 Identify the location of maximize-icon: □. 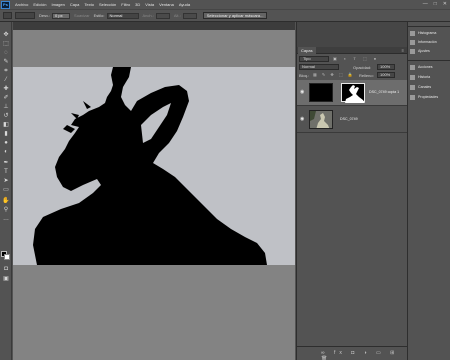
(435, 4).